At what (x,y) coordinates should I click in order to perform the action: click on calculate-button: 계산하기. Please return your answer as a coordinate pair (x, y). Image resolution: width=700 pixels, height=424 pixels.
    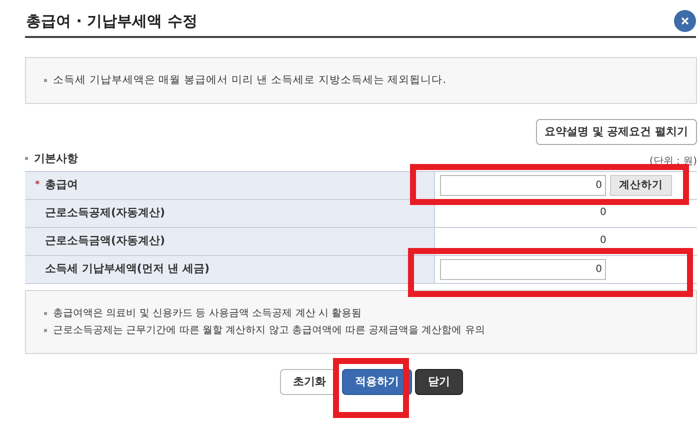
    Looking at the image, I should click on (641, 185).